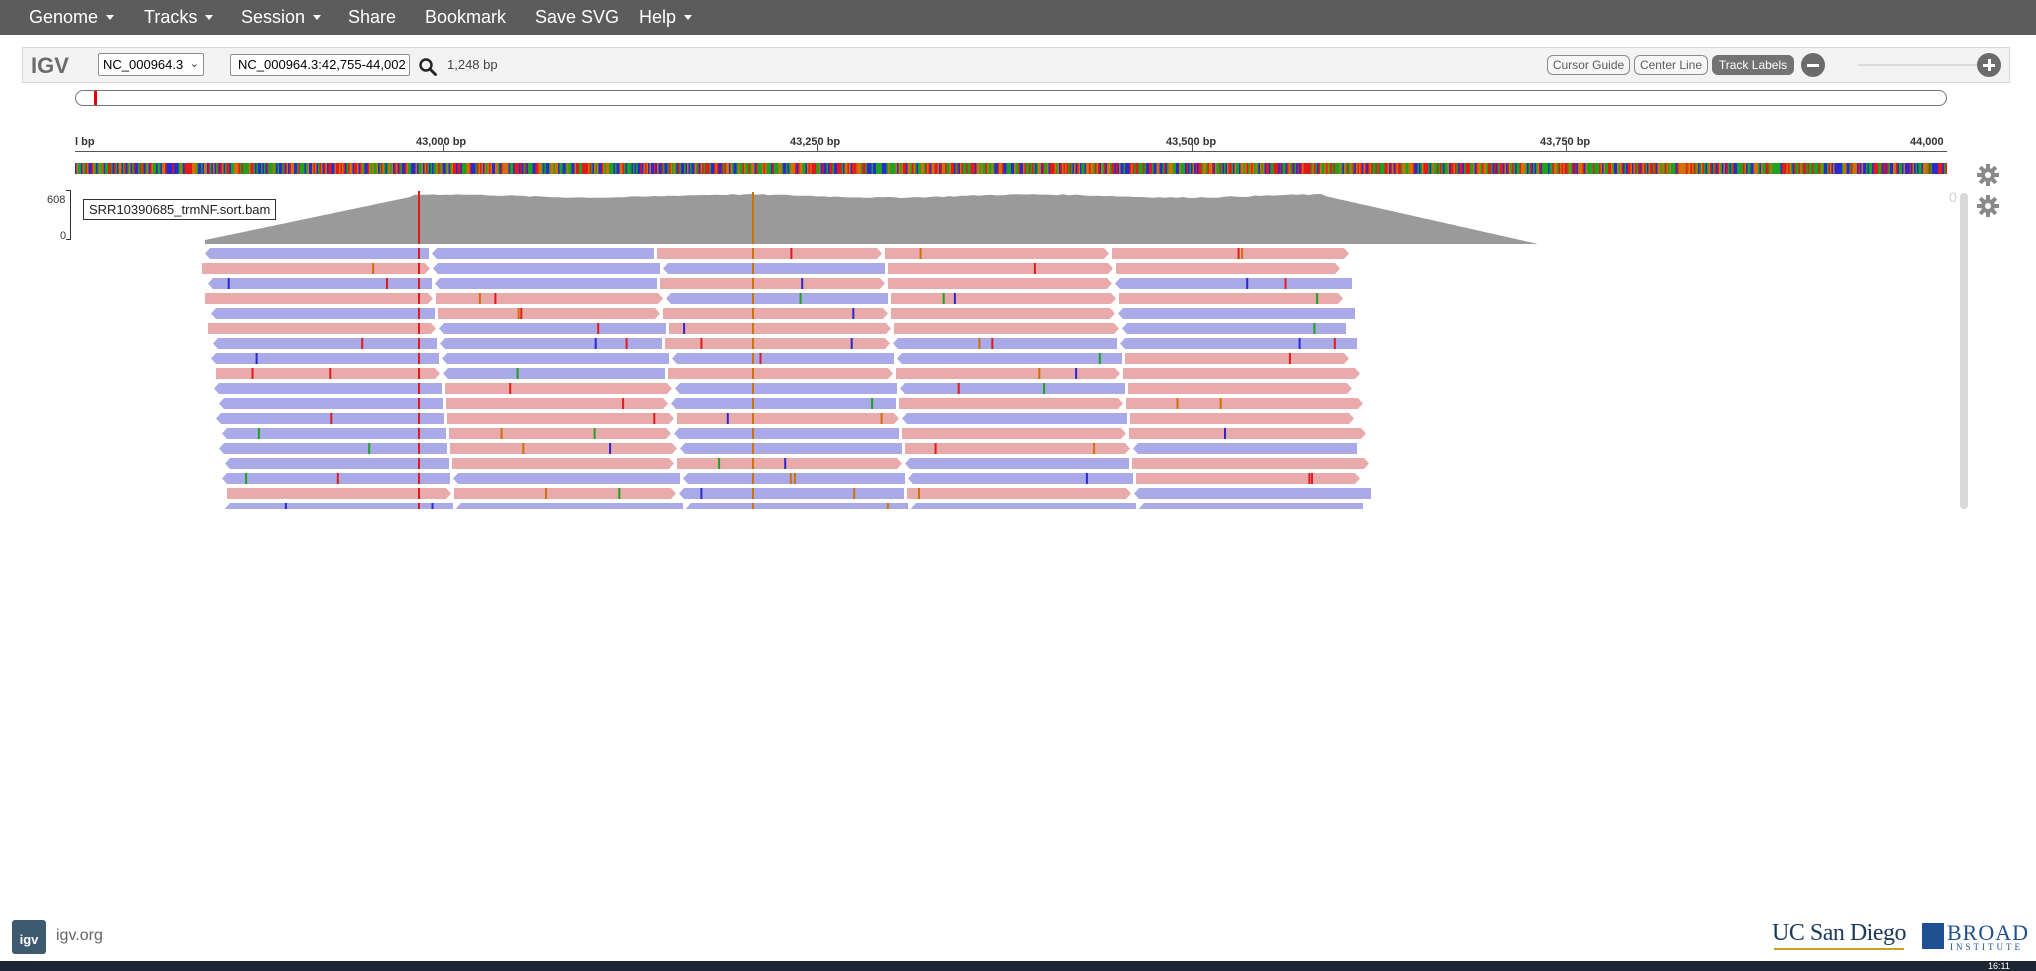 This screenshot has width=2036, height=971. What do you see at coordinates (151, 64) in the screenshot?
I see `genome-select: NC_000964.3 ⌄` at bounding box center [151, 64].